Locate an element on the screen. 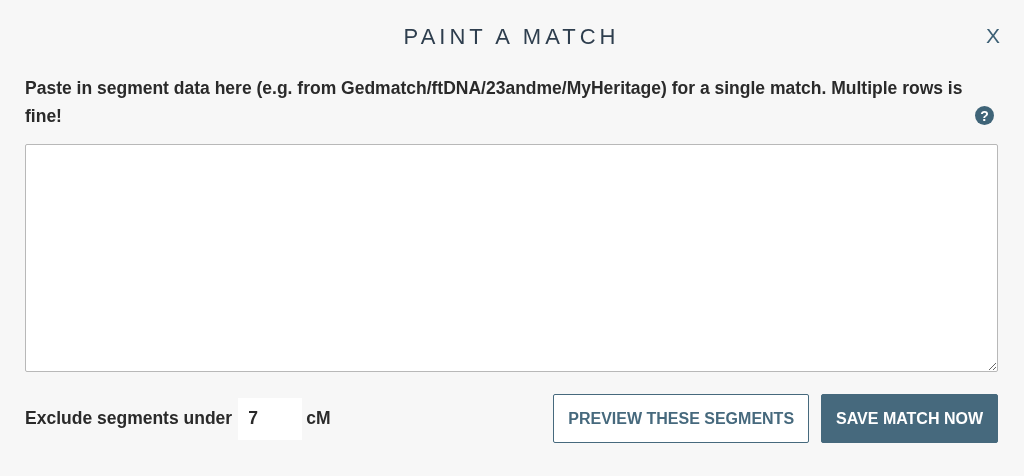 Image resolution: width=1024 pixels, height=476 pixels. preview-button: PREVIEW THESE SEGMENTS is located at coordinates (681, 418).